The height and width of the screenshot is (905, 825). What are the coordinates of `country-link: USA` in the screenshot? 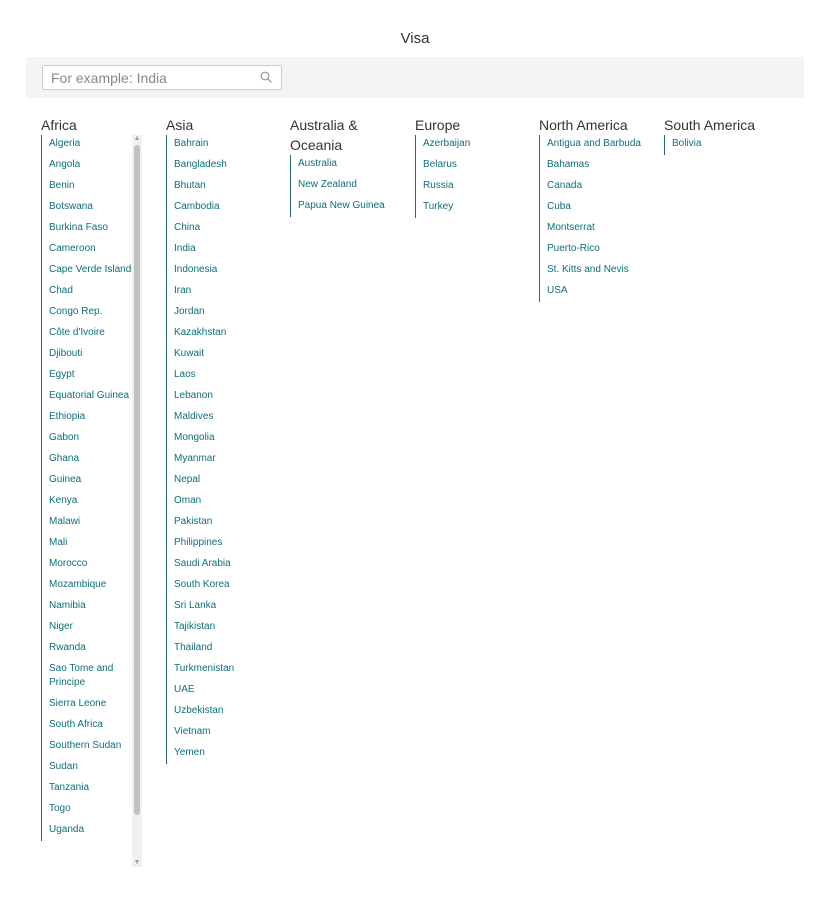 It's located at (595, 291).